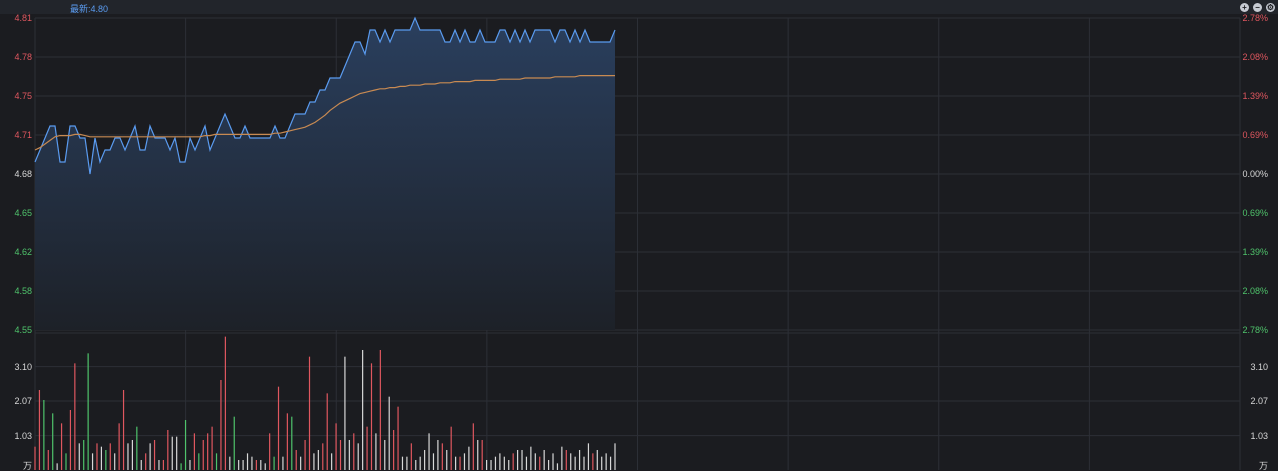 The image size is (1278, 471). What do you see at coordinates (23, 252) in the screenshot?
I see `price-tick-label: 4.62` at bounding box center [23, 252].